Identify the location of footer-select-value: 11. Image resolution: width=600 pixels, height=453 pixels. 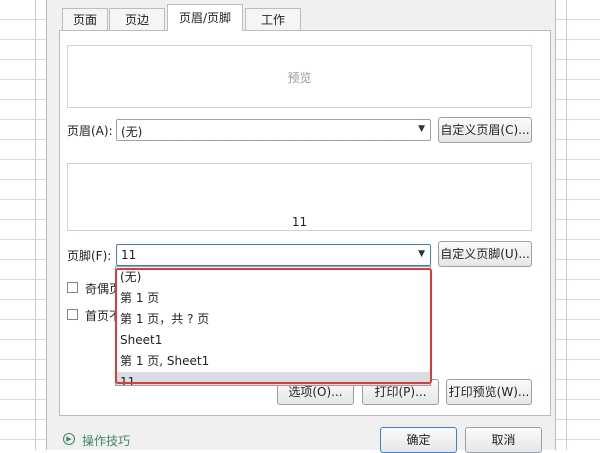
(129, 255).